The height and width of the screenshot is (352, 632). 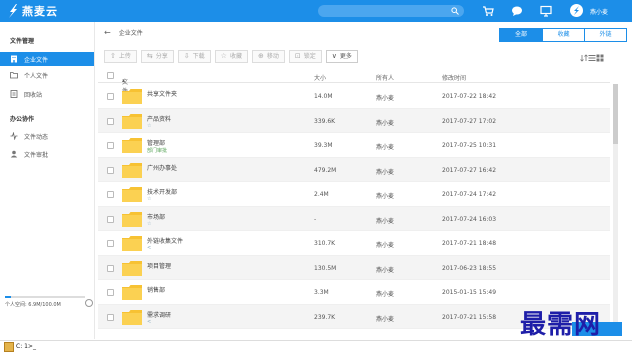 What do you see at coordinates (157, 56) in the screenshot?
I see `share-button: ⇆ 分享` at bounding box center [157, 56].